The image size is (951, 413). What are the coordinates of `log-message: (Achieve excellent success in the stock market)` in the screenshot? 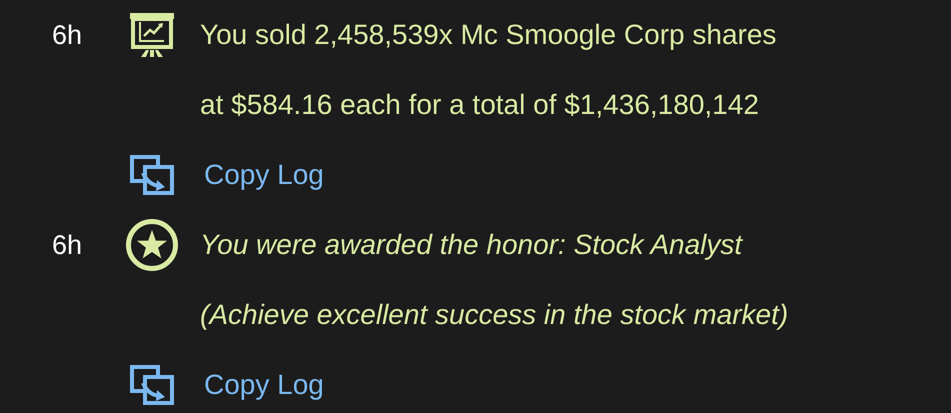 It's located at (494, 315).